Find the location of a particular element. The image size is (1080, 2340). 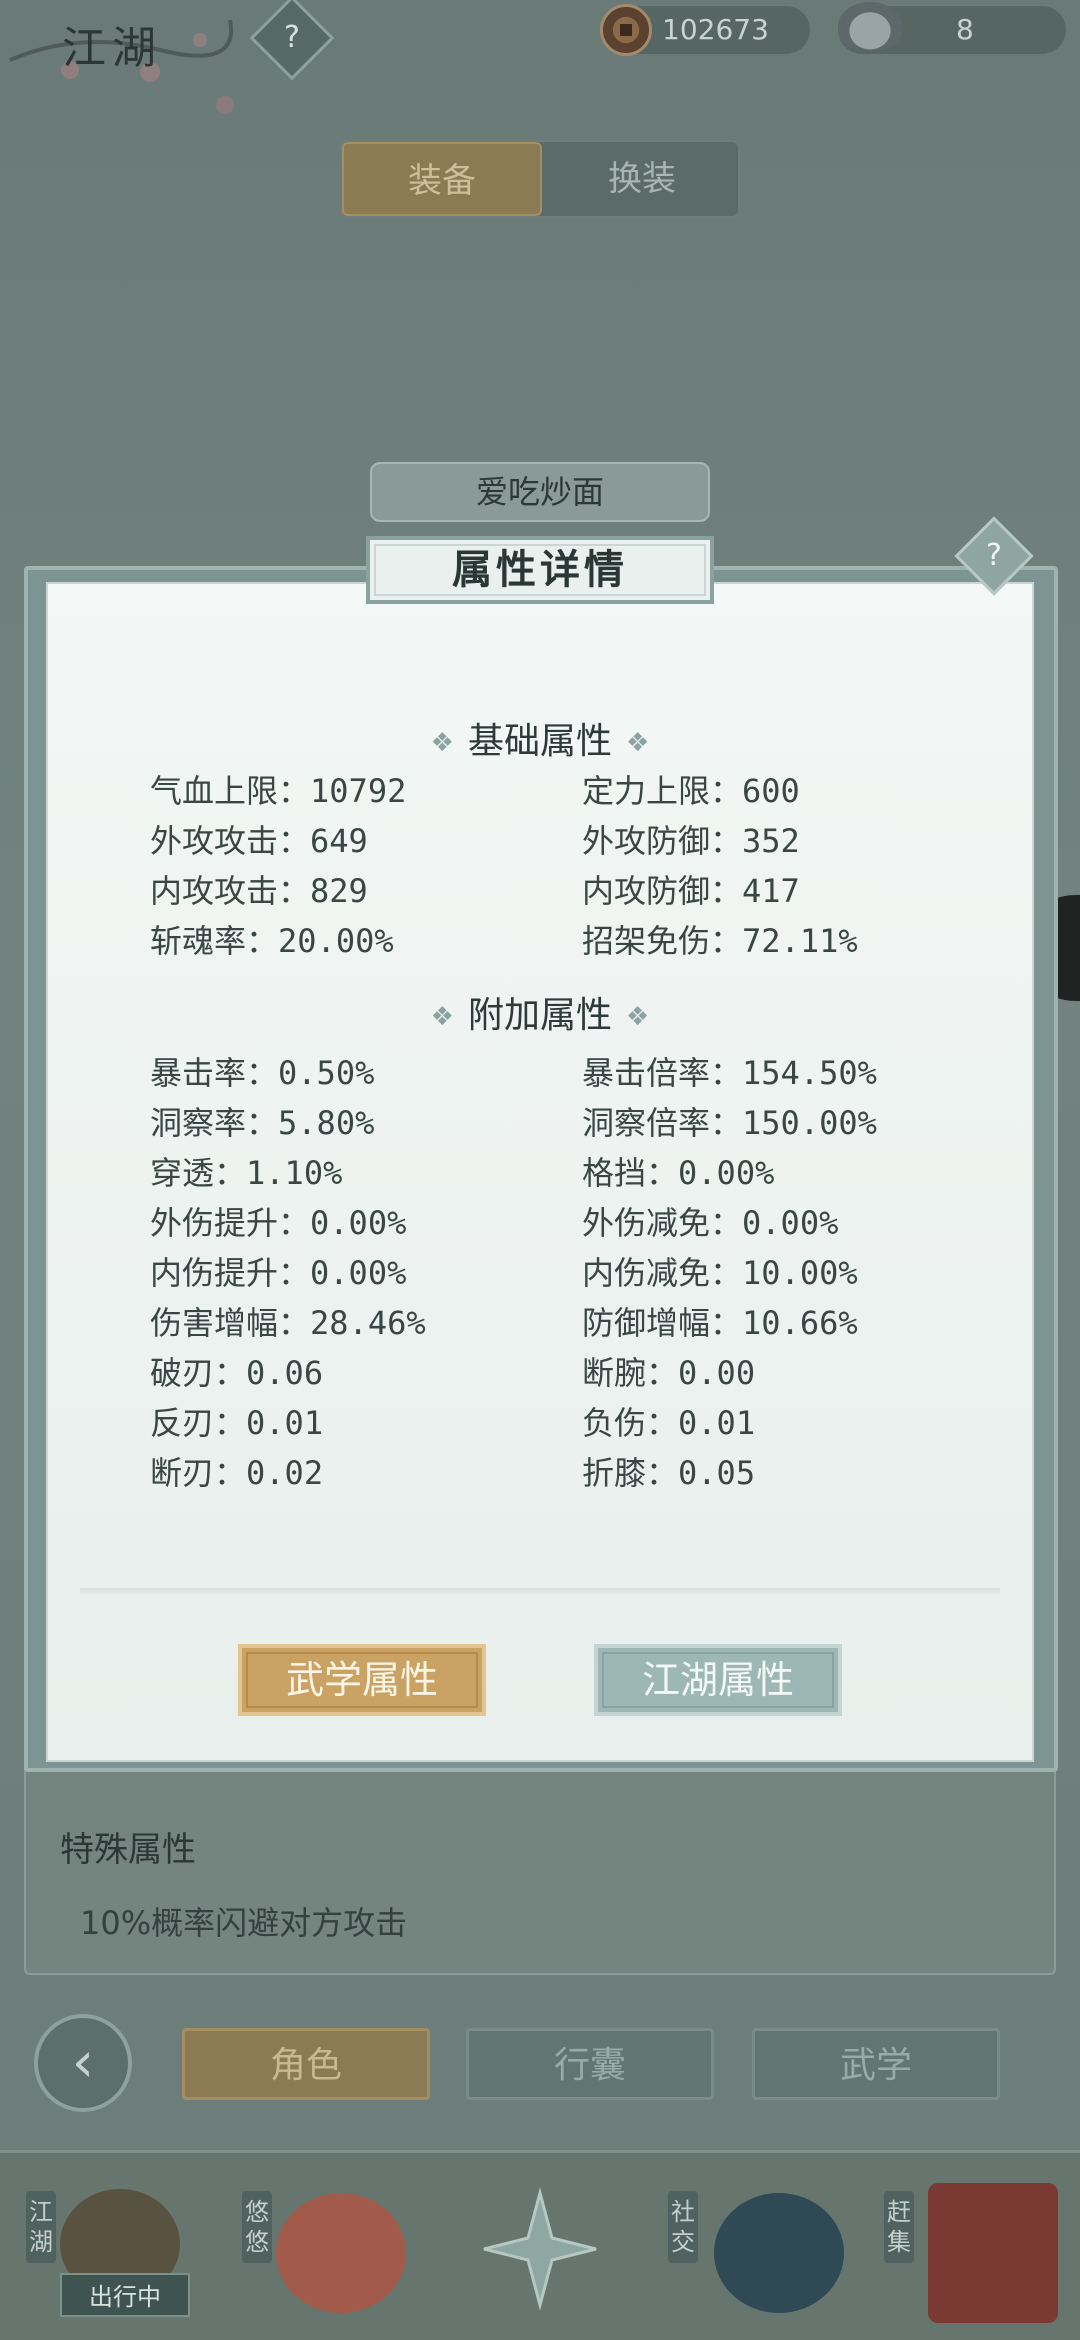

bottom-navigation: 江湖 出行中 悠悠 社交 赶集 is located at coordinates (540, 2245).